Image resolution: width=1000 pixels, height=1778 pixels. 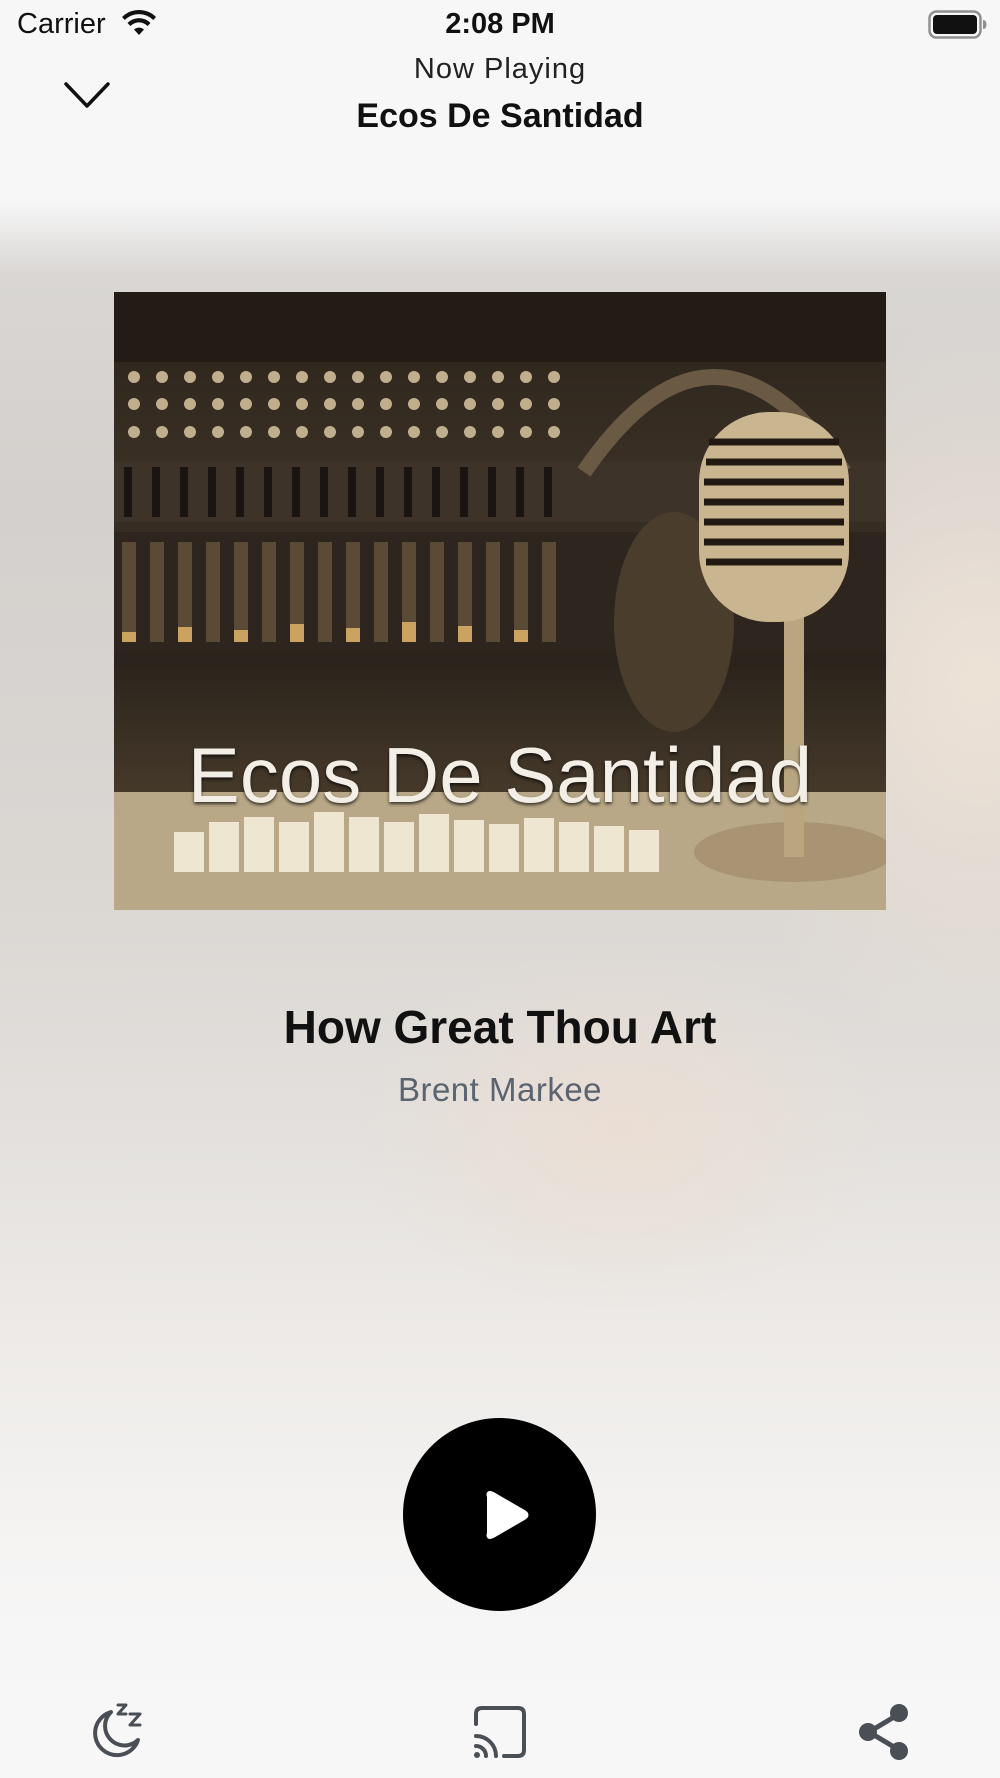 I want to click on status-bar: Carrier 2:08 PM, so click(x=500, y=25).